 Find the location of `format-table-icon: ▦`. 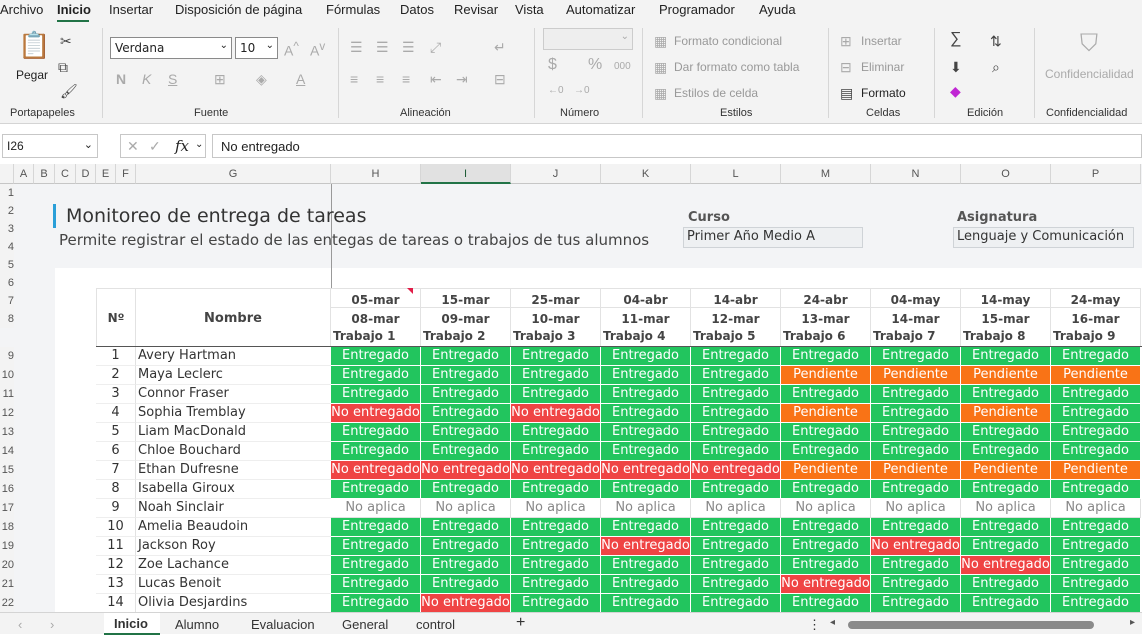

format-table-icon: ▦ is located at coordinates (660, 67).